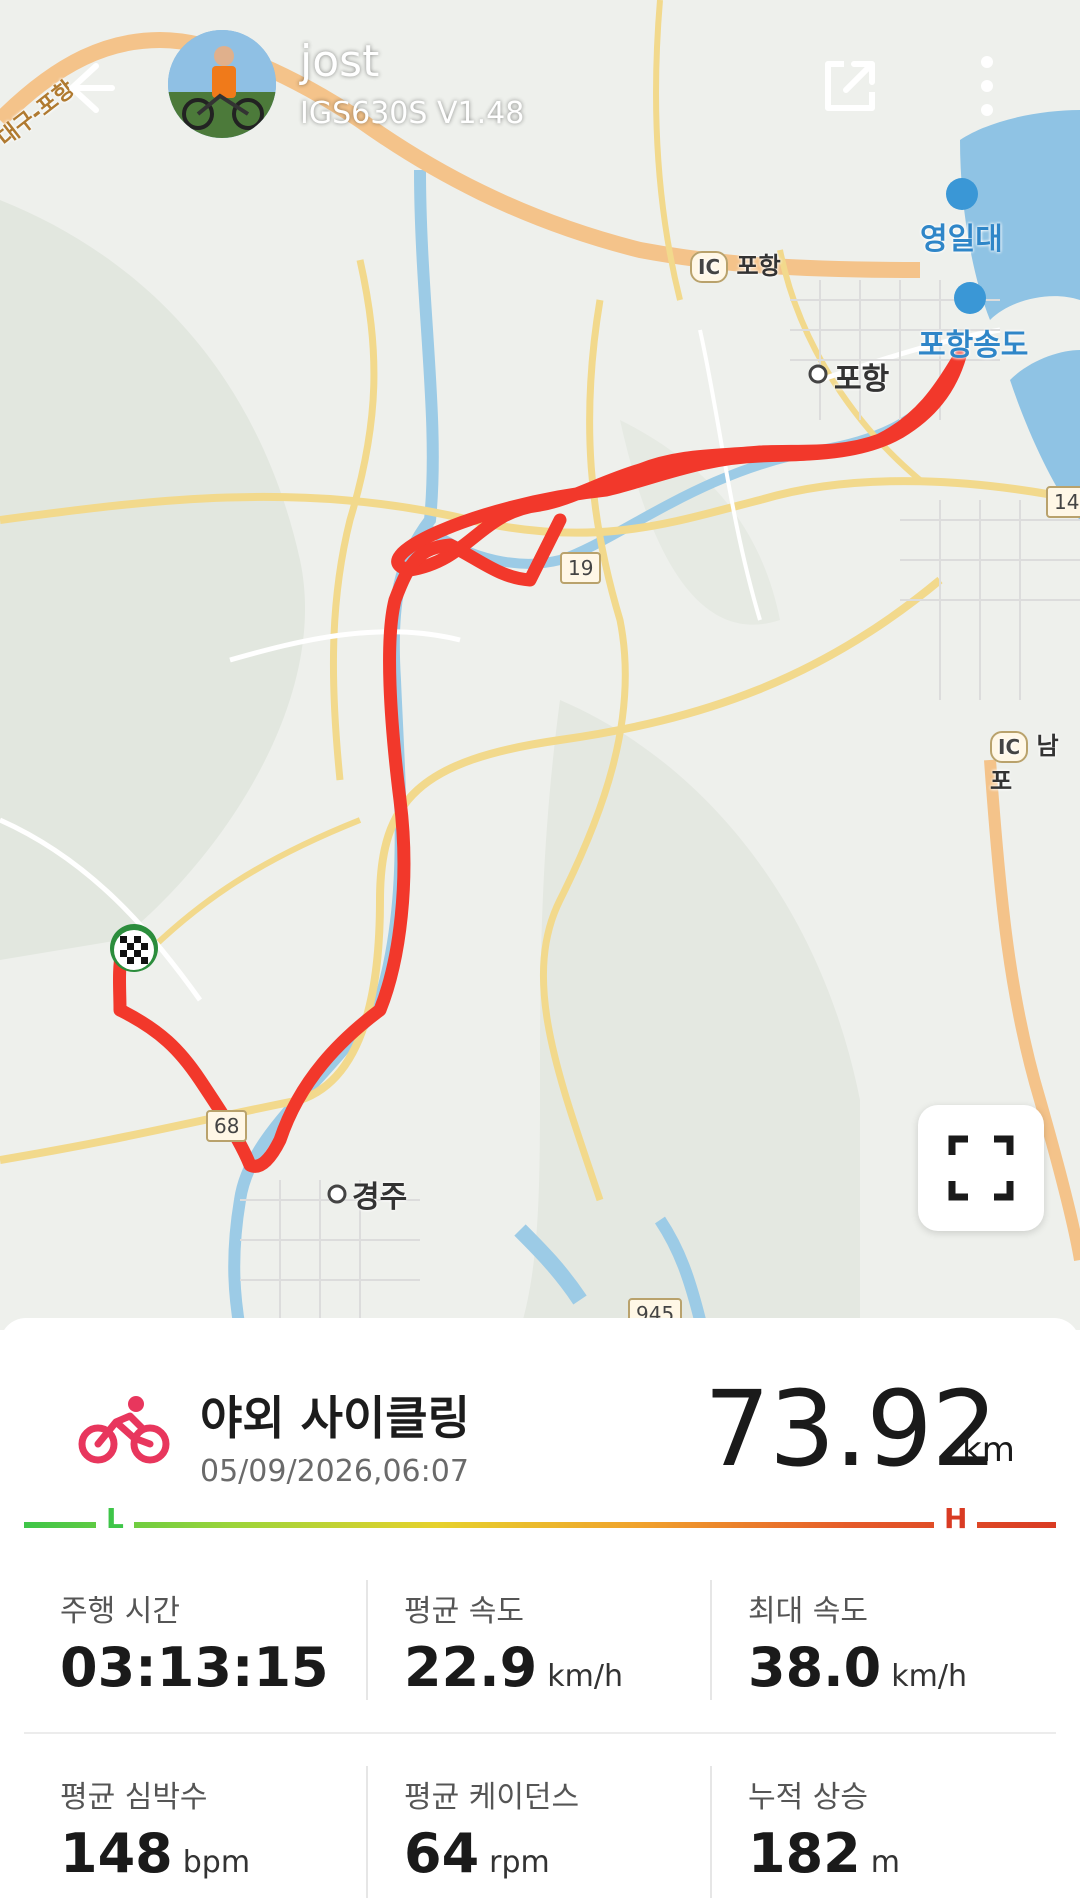  Describe the element at coordinates (340, 61) in the screenshot. I see `username: jost` at that location.